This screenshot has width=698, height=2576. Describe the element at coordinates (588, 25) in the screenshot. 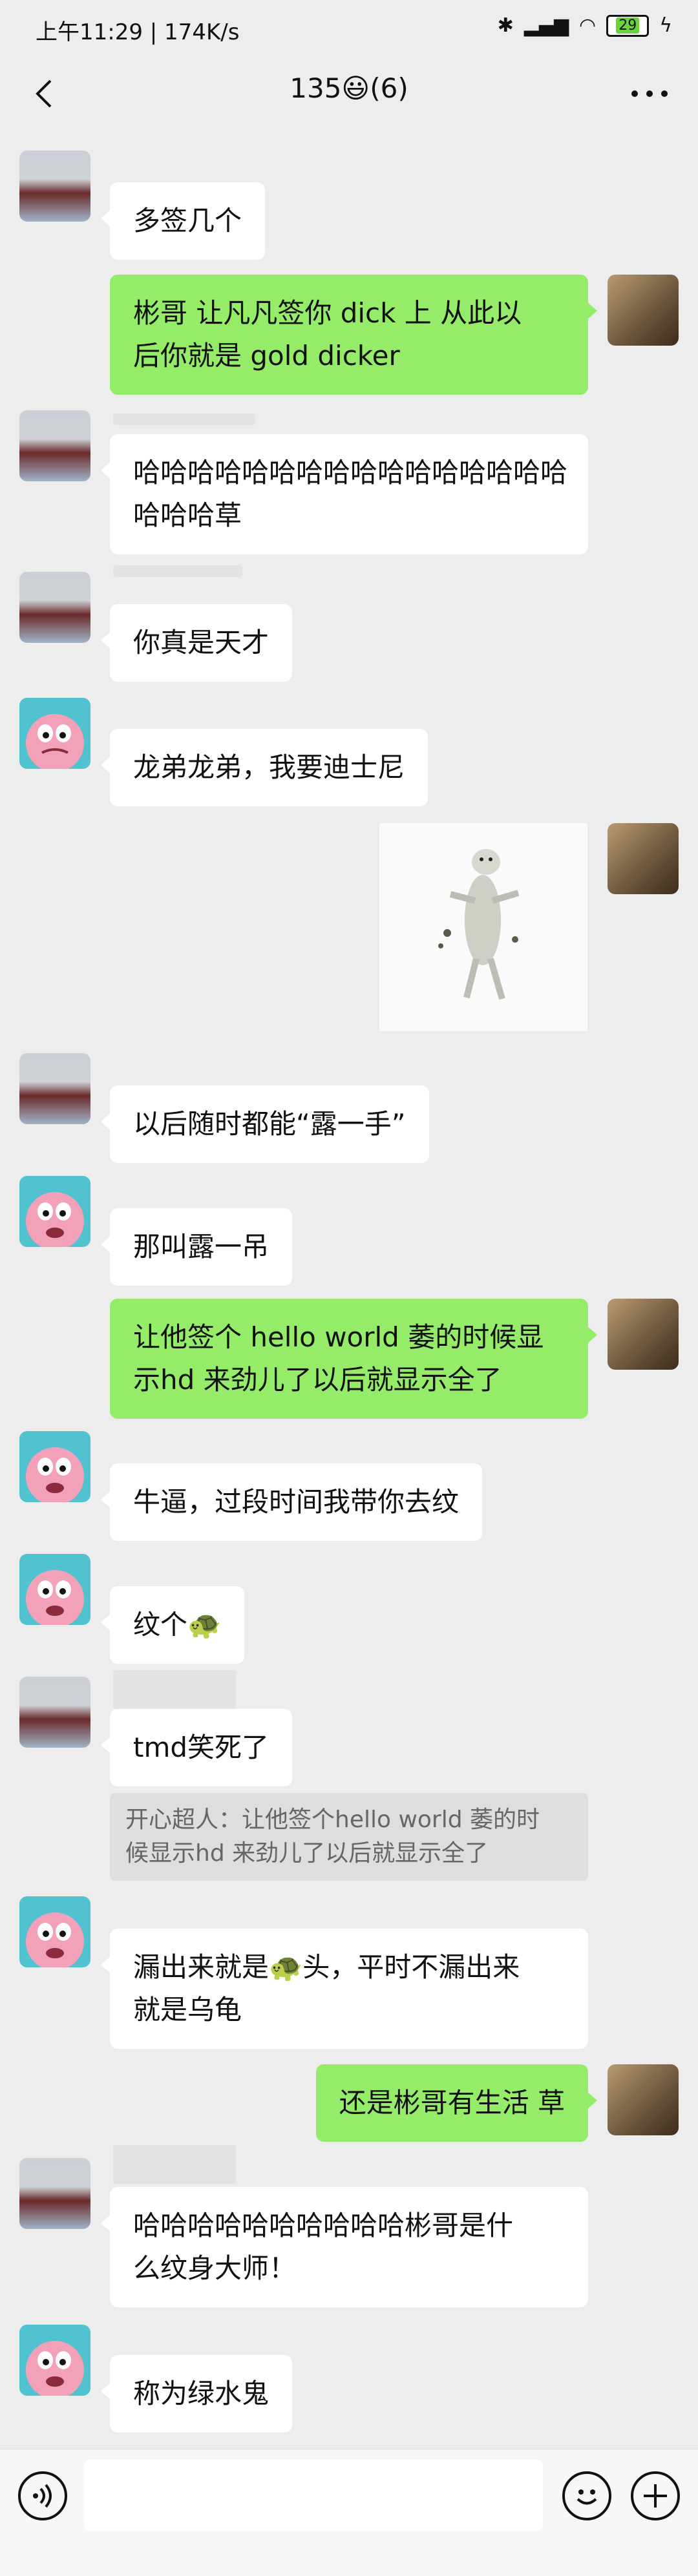

I see `wifi-icon: ◠` at that location.